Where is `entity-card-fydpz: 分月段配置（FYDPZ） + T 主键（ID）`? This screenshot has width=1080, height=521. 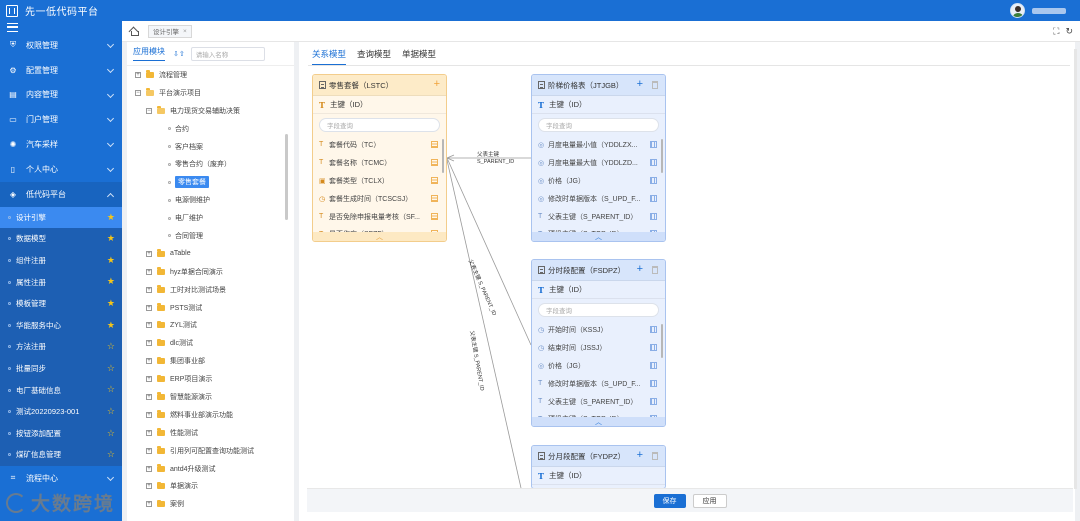 entity-card-fydpz: 分月段配置（FYDPZ） + T 主键（ID） is located at coordinates (598, 467).